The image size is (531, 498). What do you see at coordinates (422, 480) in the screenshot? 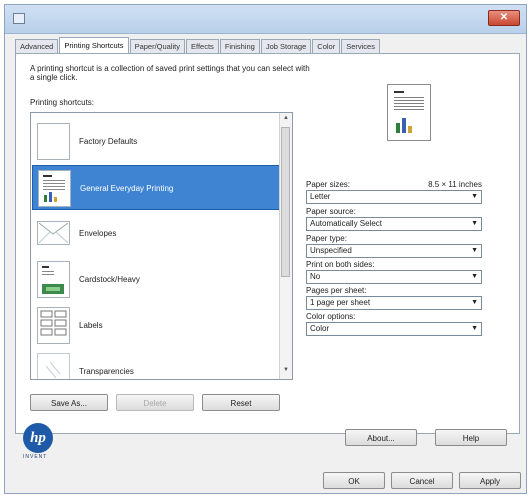
I see `cancel-button: Cancel` at bounding box center [422, 480].